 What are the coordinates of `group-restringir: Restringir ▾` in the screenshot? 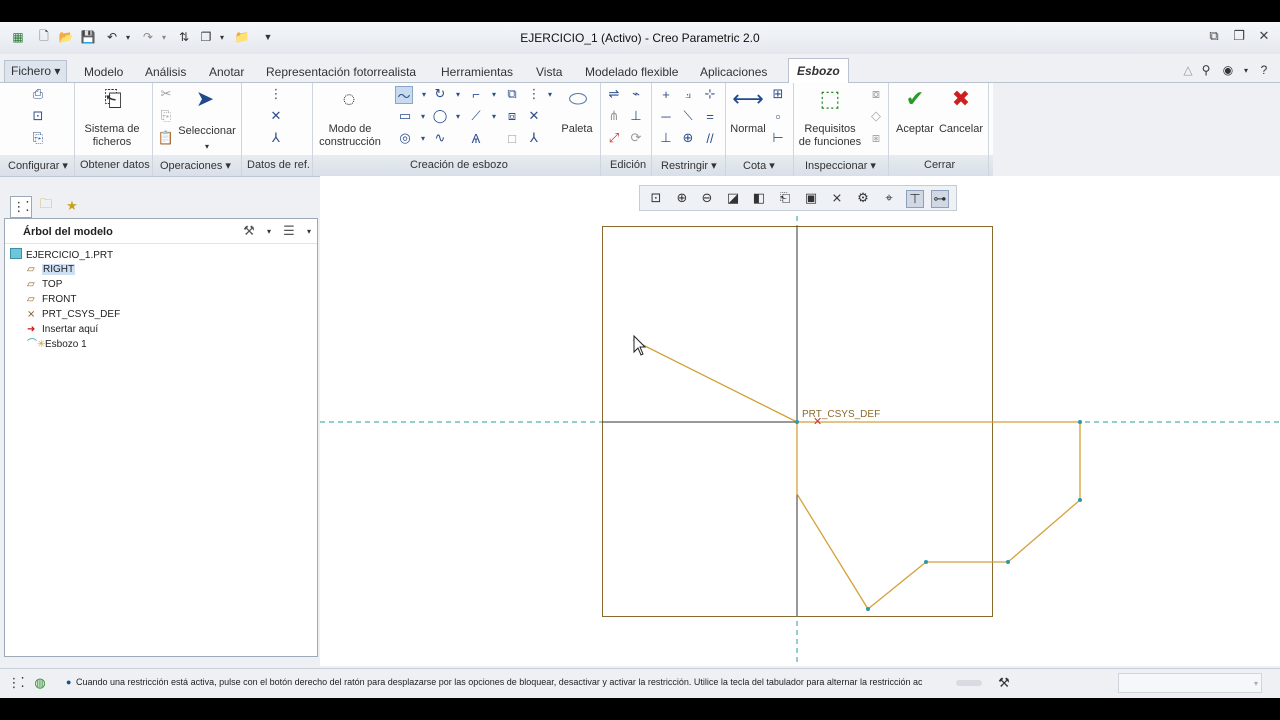 It's located at (689, 165).